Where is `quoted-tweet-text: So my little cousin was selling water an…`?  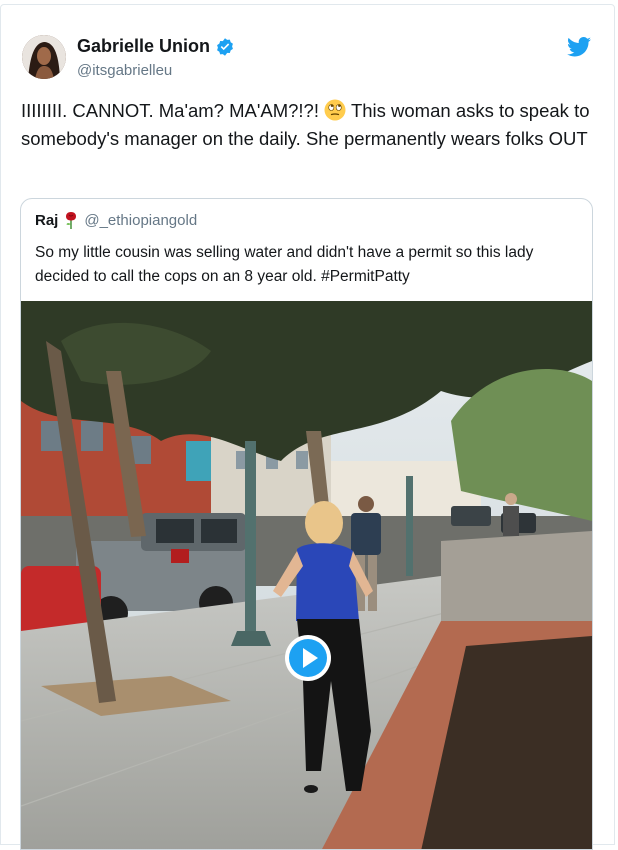 quoted-tweet-text: So my little cousin was selling water an… is located at coordinates (284, 264).